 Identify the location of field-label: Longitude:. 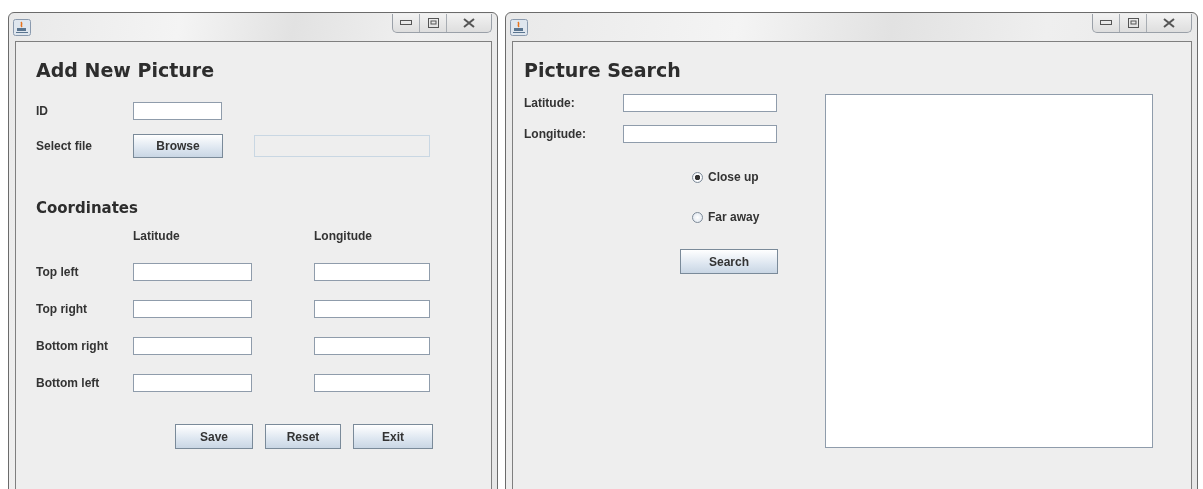
(555, 134).